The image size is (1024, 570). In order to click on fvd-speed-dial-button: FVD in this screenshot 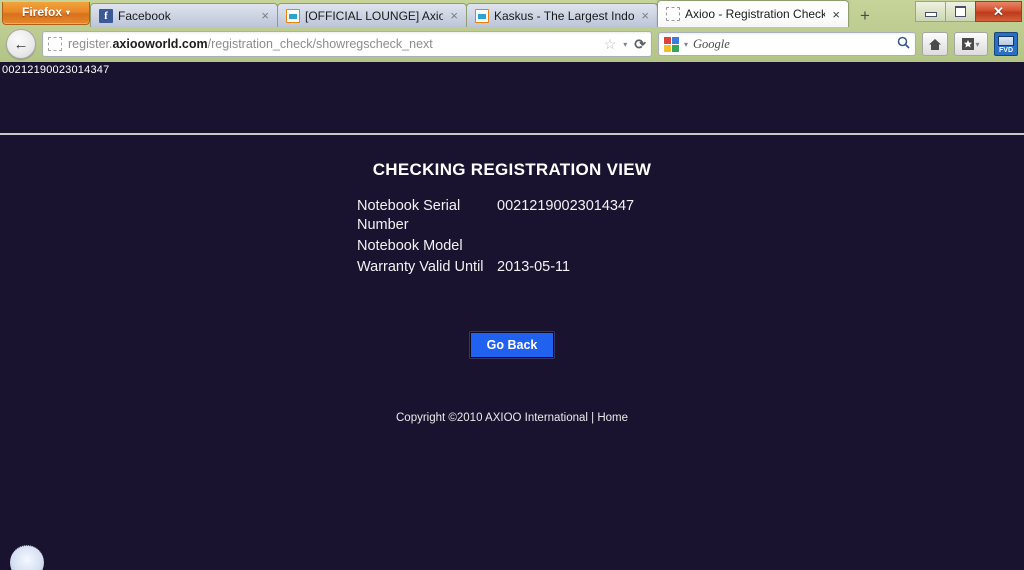, I will do `click(1006, 44)`.